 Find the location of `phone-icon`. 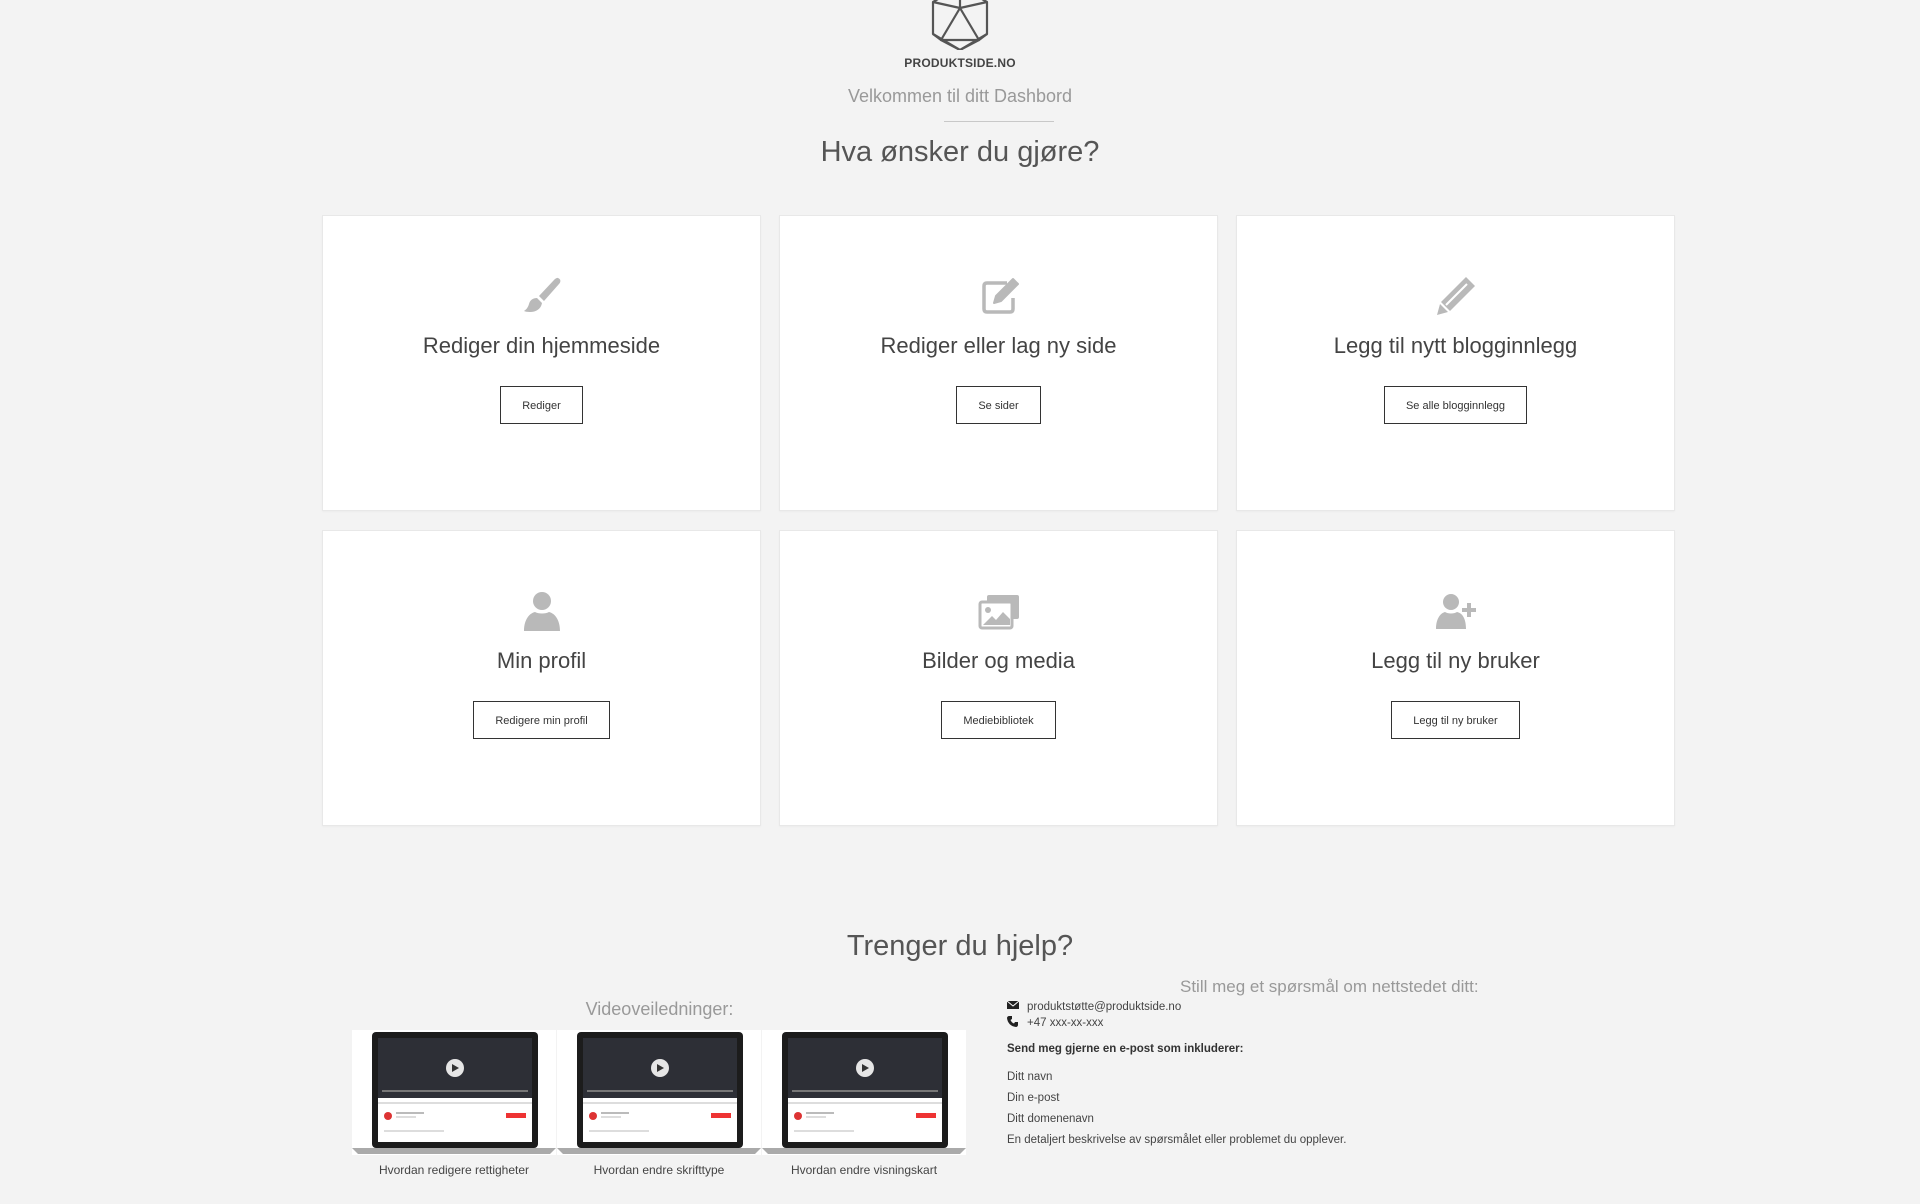

phone-icon is located at coordinates (1013, 1021).